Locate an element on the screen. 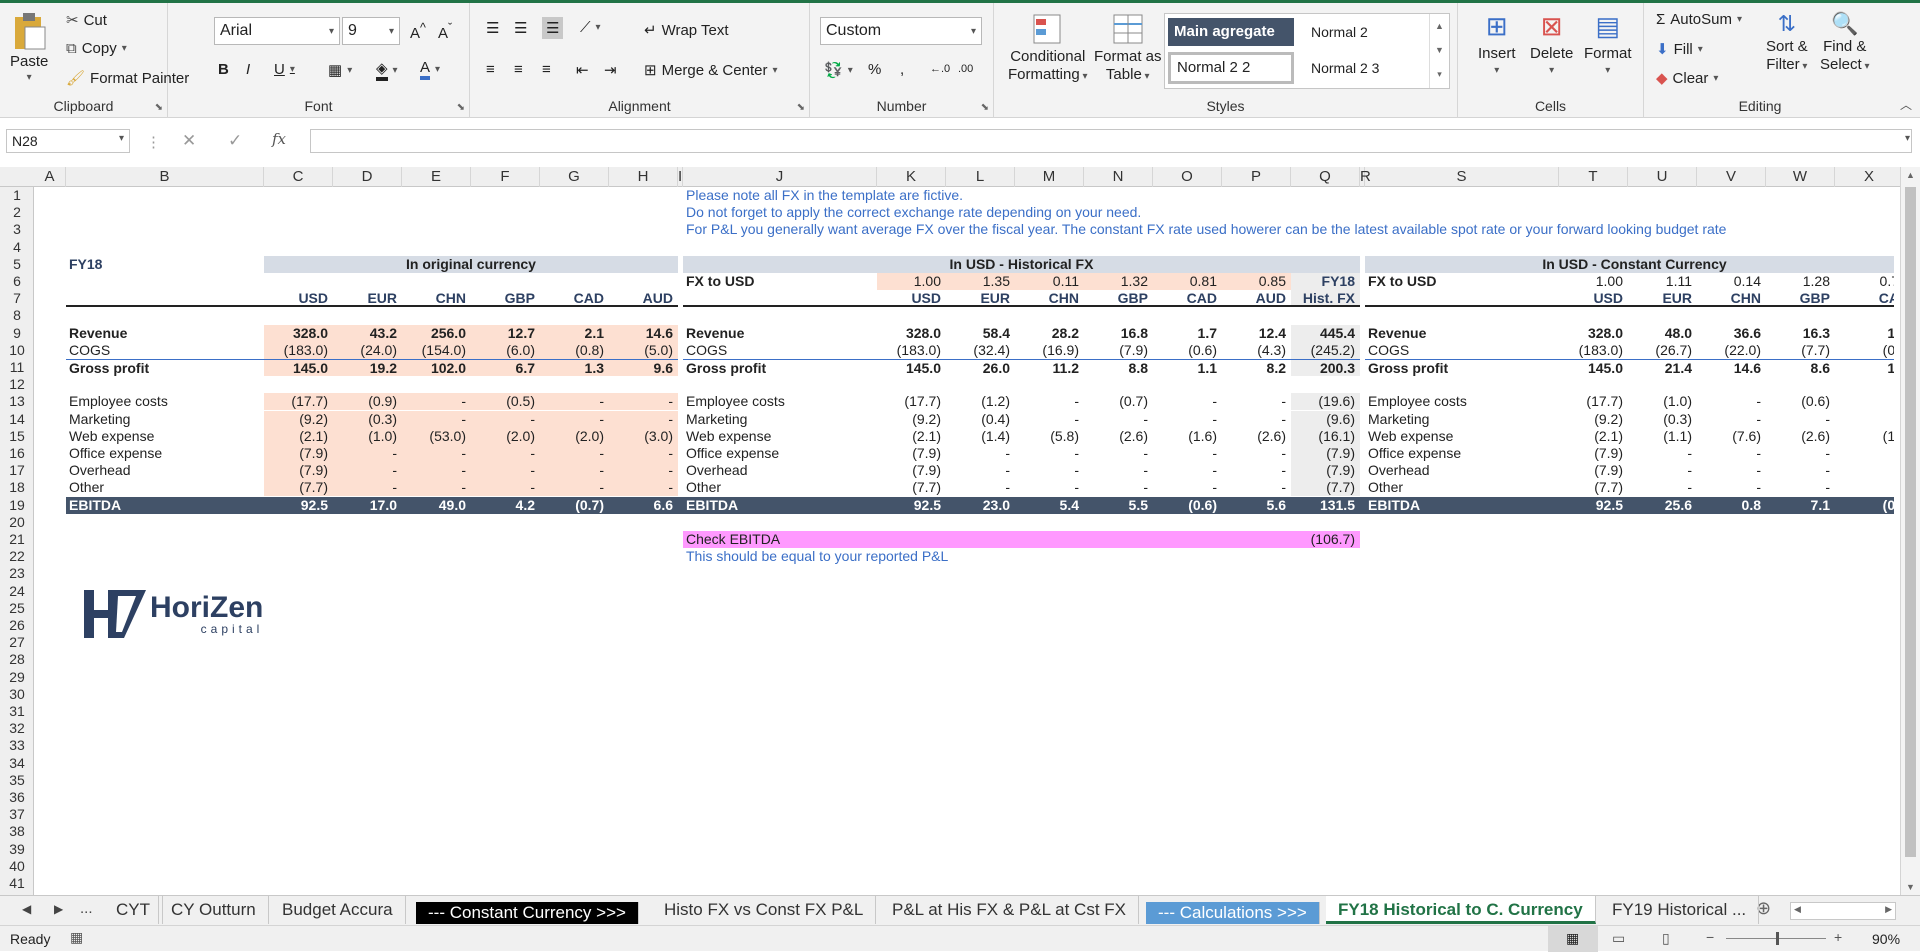 The image size is (1920, 952). fill-color-button: ◈ ▾ is located at coordinates (387, 70).